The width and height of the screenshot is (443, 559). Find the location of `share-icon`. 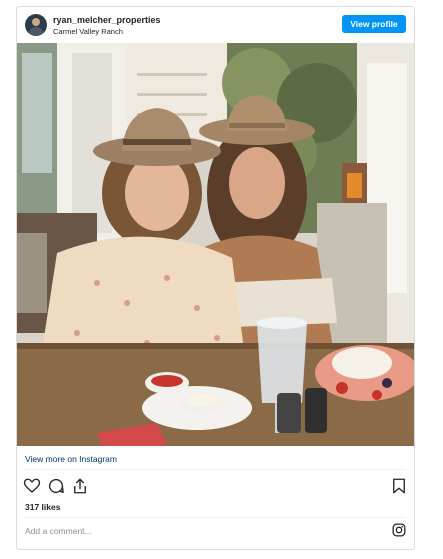

share-icon is located at coordinates (80, 486).